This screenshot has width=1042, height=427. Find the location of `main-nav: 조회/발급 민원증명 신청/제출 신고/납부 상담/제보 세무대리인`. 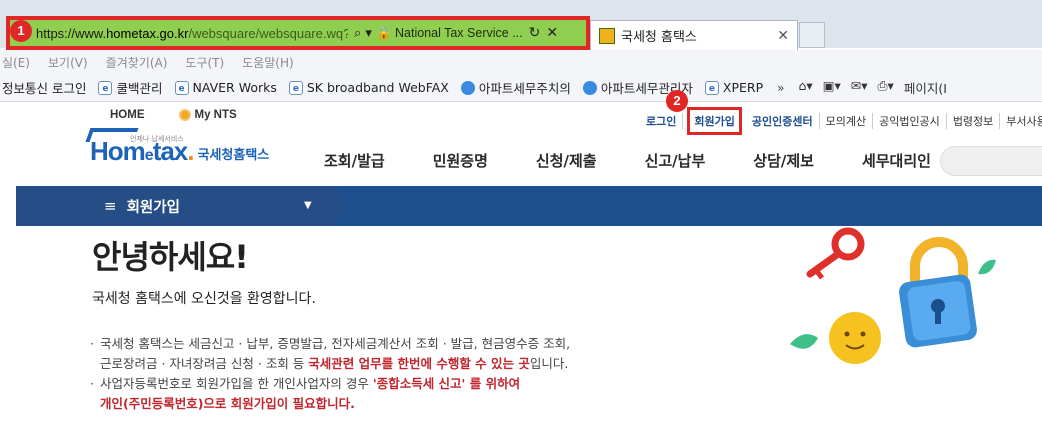

main-nav: 조회/발급 민원증명 신청/제출 신고/납부 상담/제보 세무대리인 is located at coordinates (651, 160).